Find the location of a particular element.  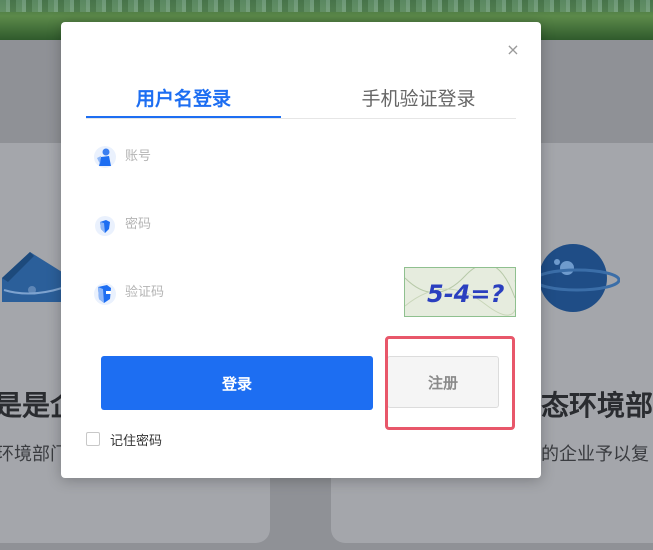

remember-checkbox is located at coordinates (93, 439).